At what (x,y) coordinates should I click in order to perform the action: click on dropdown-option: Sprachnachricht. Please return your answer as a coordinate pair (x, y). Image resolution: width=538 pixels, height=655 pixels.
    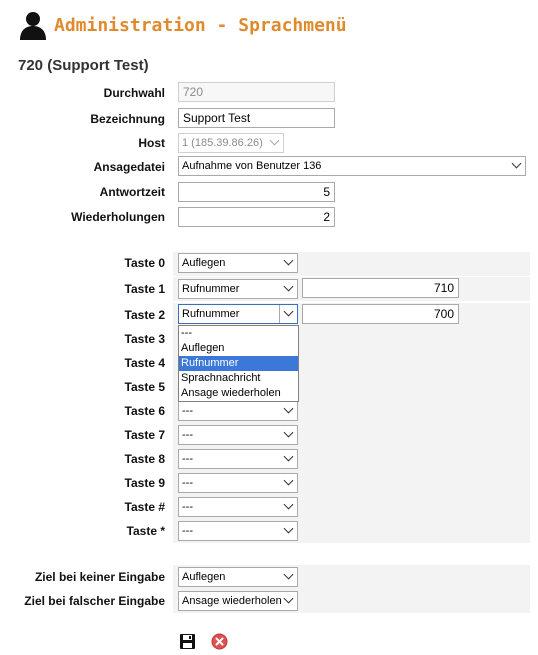
    Looking at the image, I should click on (238, 378).